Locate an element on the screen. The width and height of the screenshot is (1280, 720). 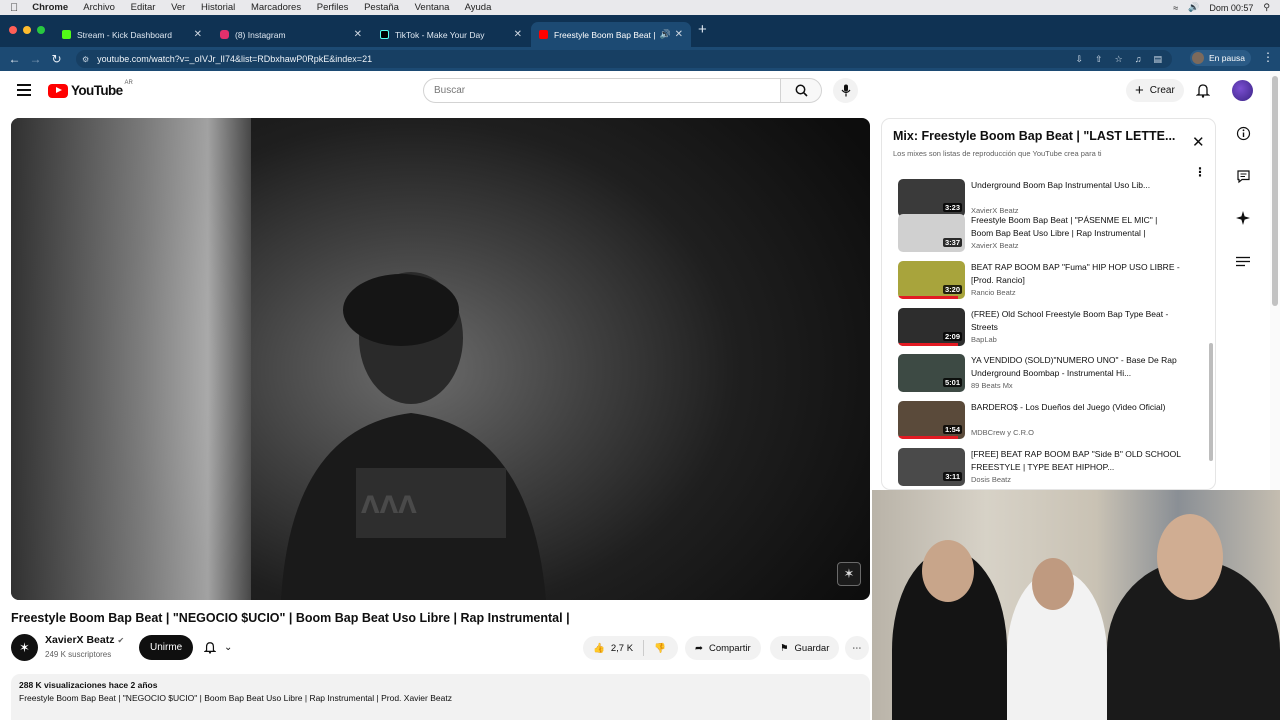
audio-playing-icon: 🔊 is located at coordinates (665, 34).